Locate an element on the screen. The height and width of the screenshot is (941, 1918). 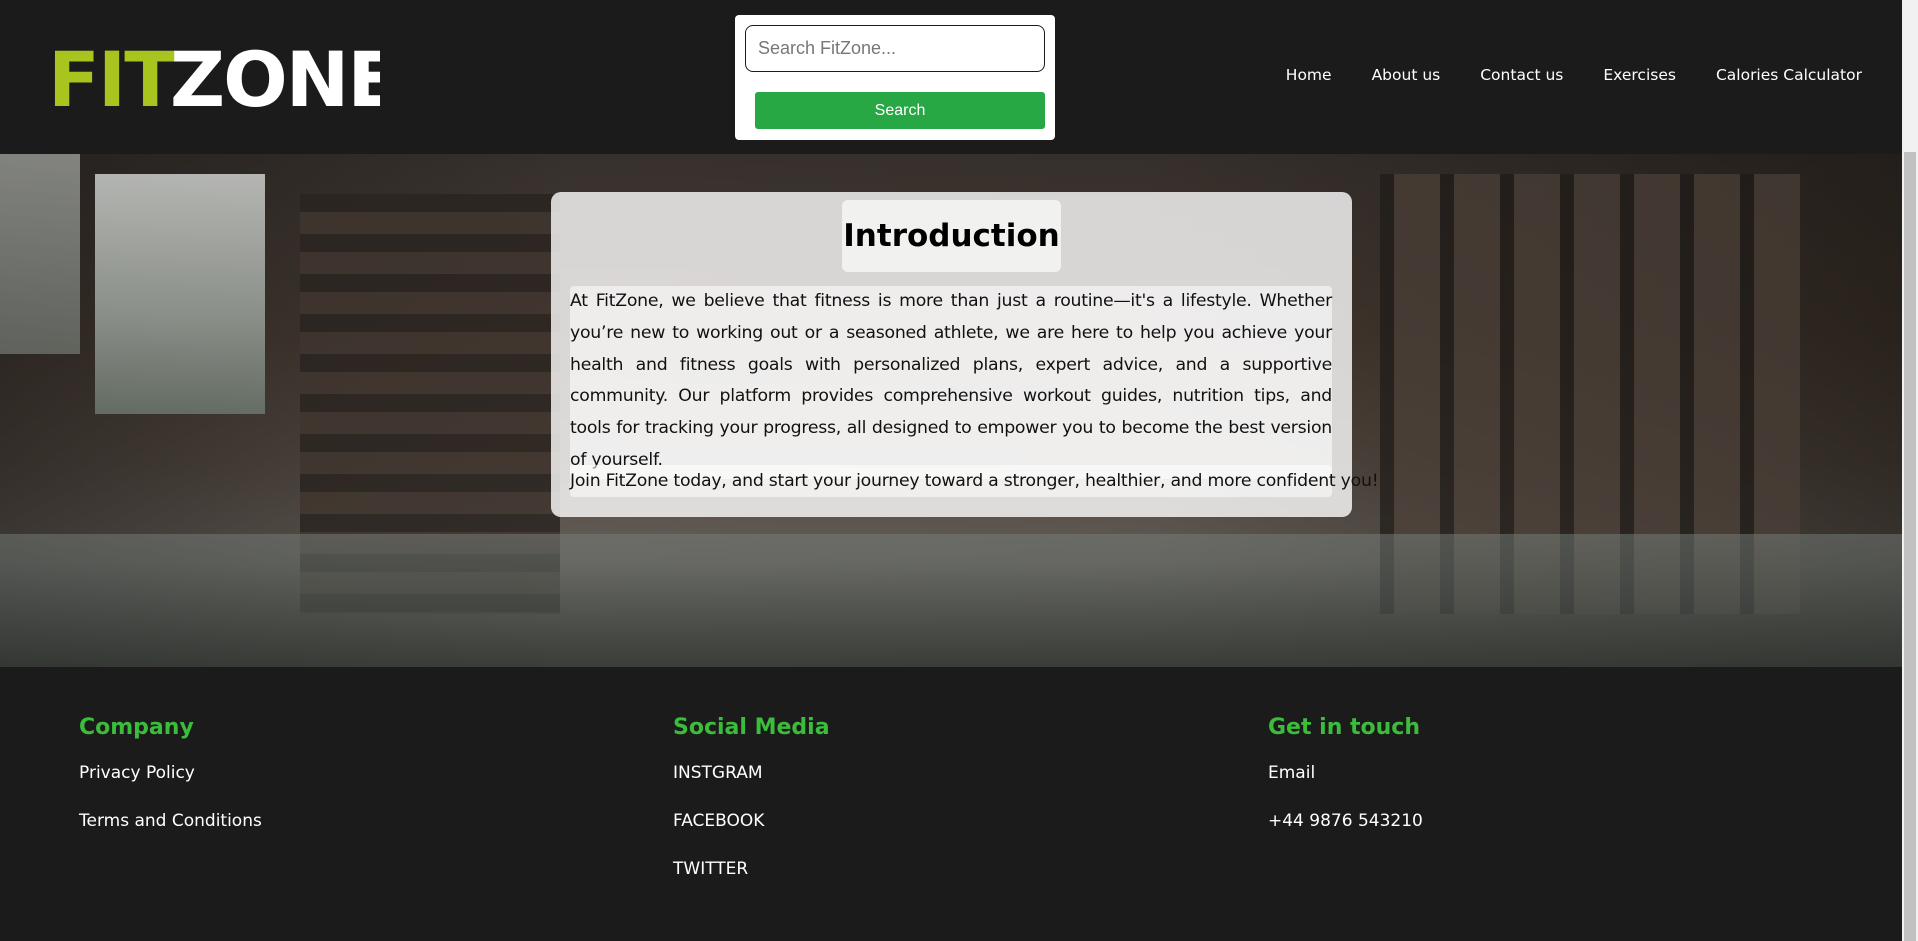
footer-heading-social-media: Social Media is located at coordinates (751, 727).